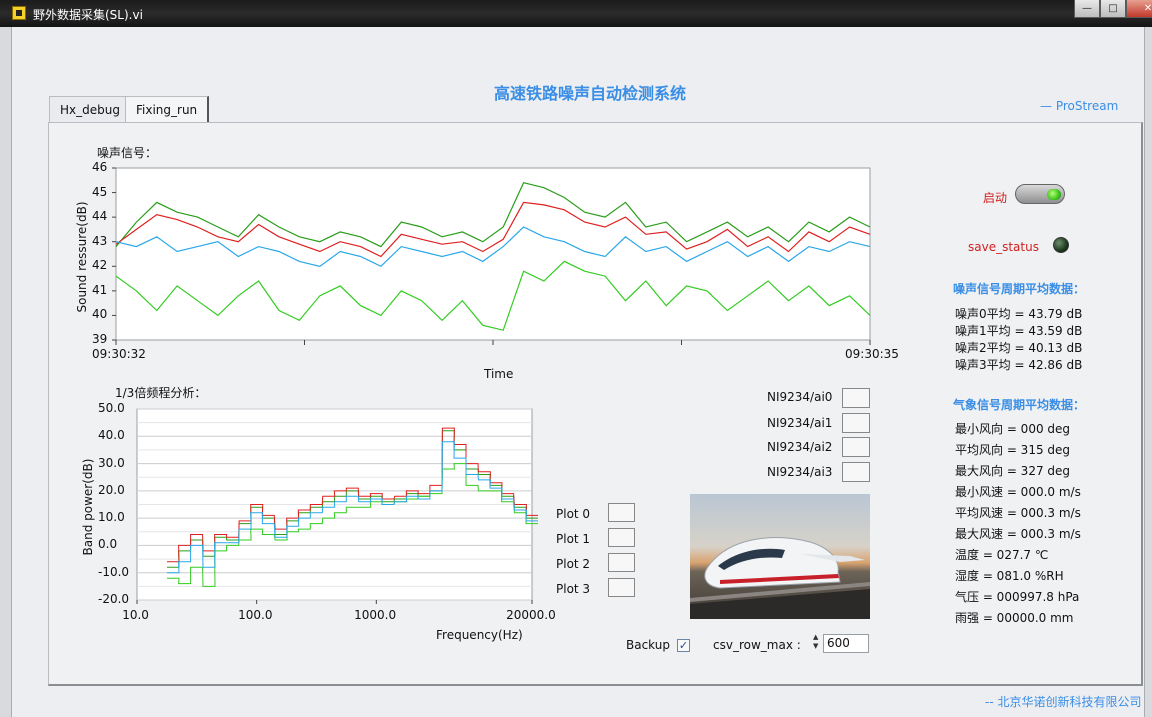  I want to click on noise-chart-ylabel: Sound ressure(dB), so click(82, 257).